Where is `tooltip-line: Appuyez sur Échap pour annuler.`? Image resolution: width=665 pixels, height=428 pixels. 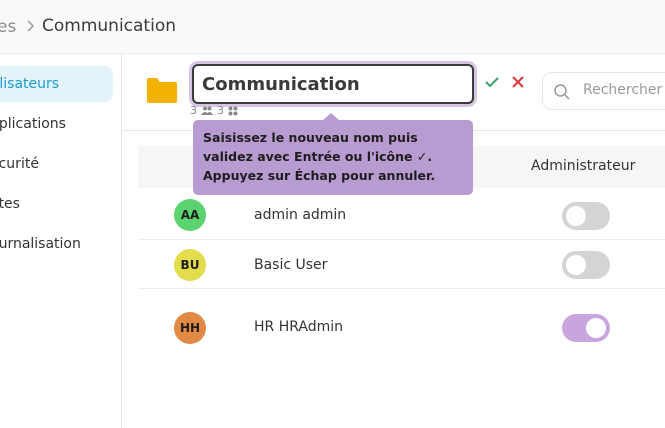 tooltip-line: Appuyez sur Échap pour annuler. is located at coordinates (319, 175).